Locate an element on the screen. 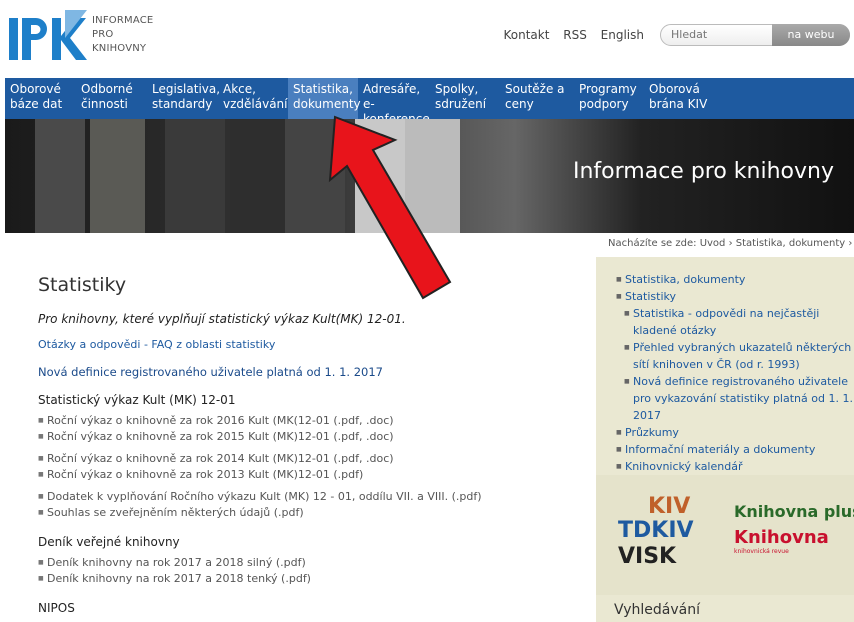 The width and height of the screenshot is (854, 622). nav-item-adresare: Adresáře, e-konference is located at coordinates (394, 102).